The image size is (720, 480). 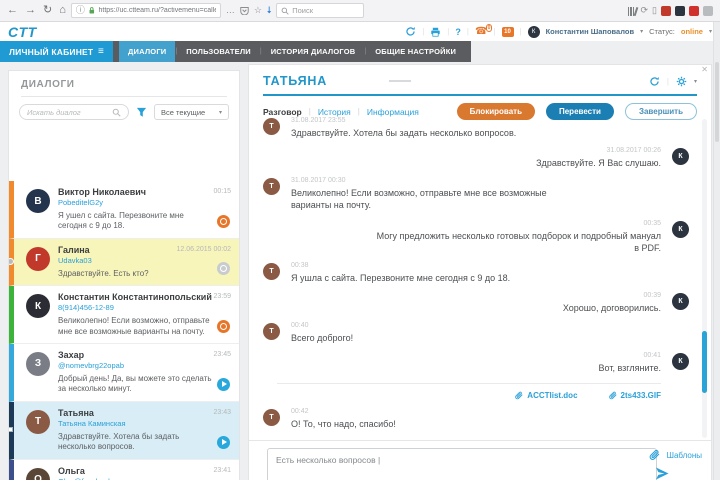 I want to click on dialog-search-placeholder: Искать диалог, so click(x=54, y=112).